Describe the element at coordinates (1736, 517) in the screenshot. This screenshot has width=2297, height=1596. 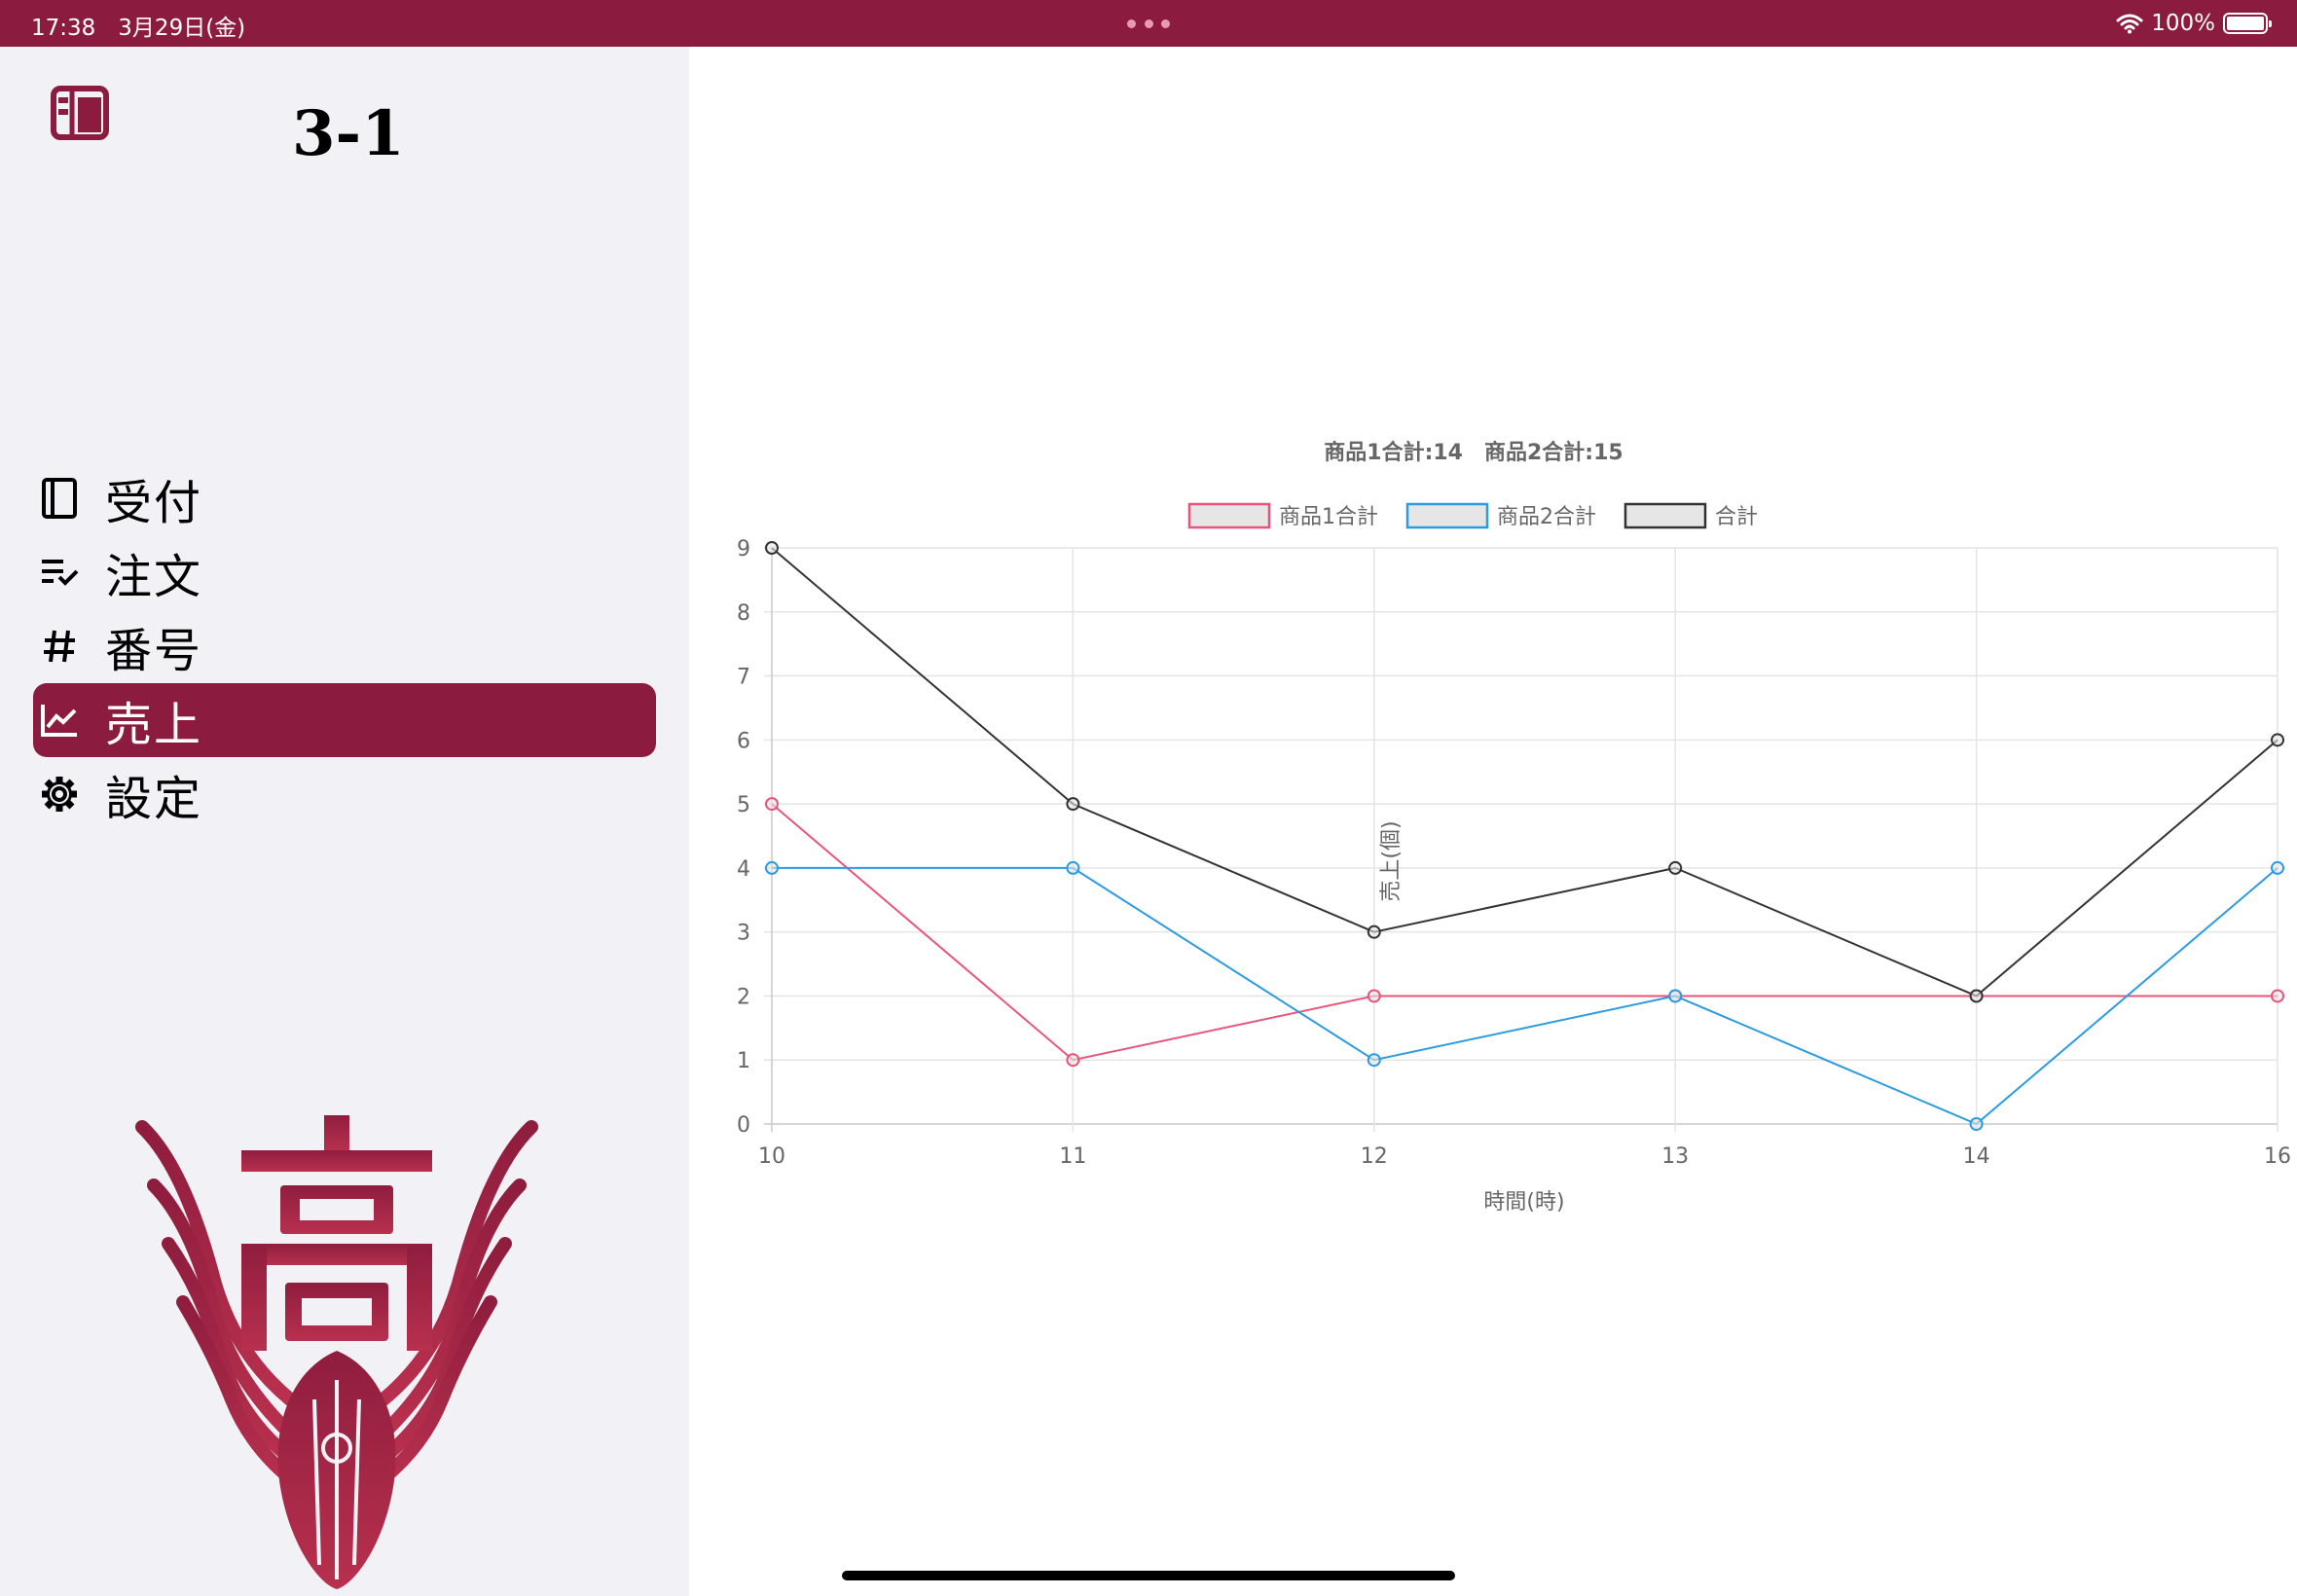
I see `legend-label: 合計` at that location.